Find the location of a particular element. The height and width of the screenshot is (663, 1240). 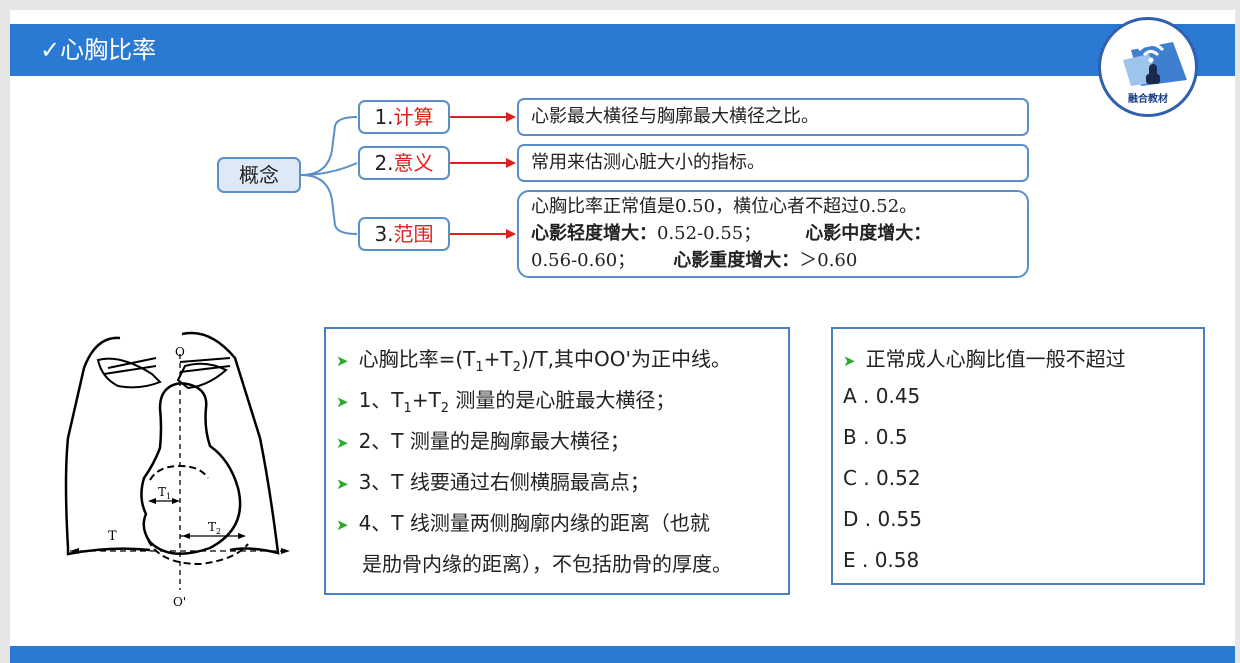

note-item: ➤ 心胸比率=(T1+T2)/T,其中OO'为正中线。 is located at coordinates (534, 361).